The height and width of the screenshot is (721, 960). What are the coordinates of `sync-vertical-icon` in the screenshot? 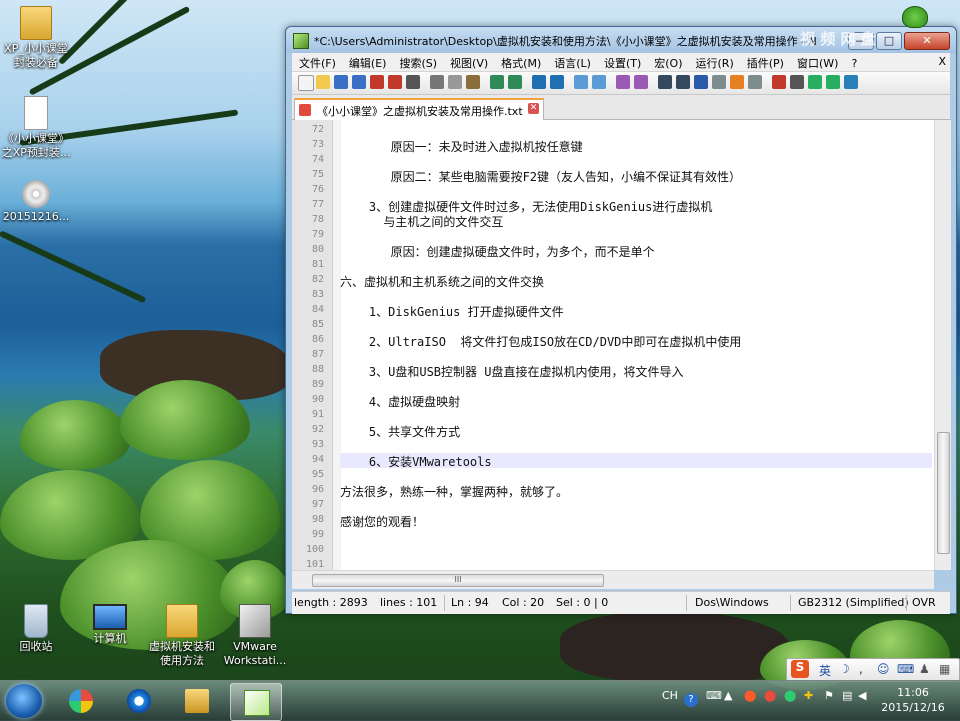 It's located at (623, 82).